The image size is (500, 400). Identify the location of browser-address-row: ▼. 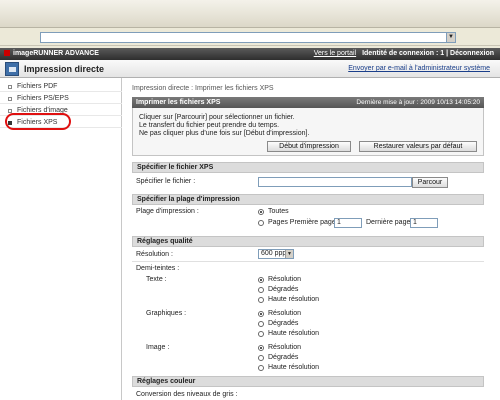
(250, 37).